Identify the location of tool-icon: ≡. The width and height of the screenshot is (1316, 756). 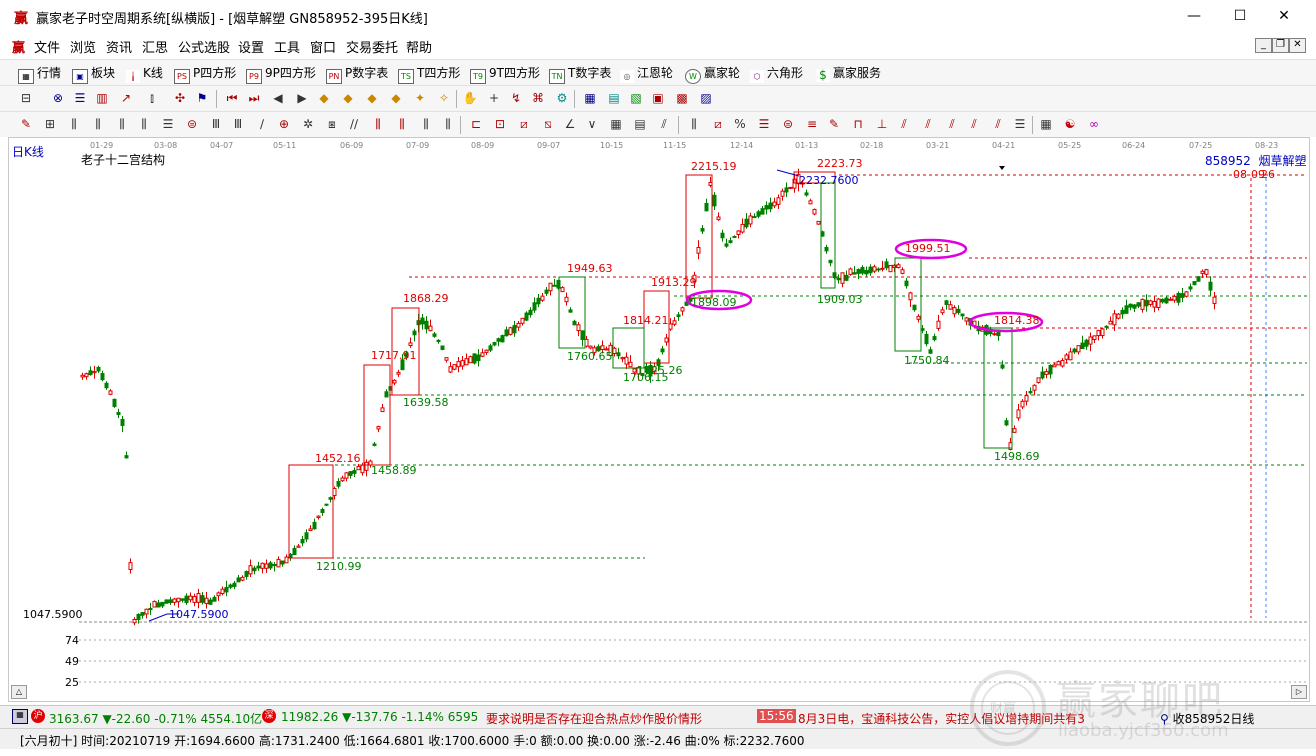
(812, 124).